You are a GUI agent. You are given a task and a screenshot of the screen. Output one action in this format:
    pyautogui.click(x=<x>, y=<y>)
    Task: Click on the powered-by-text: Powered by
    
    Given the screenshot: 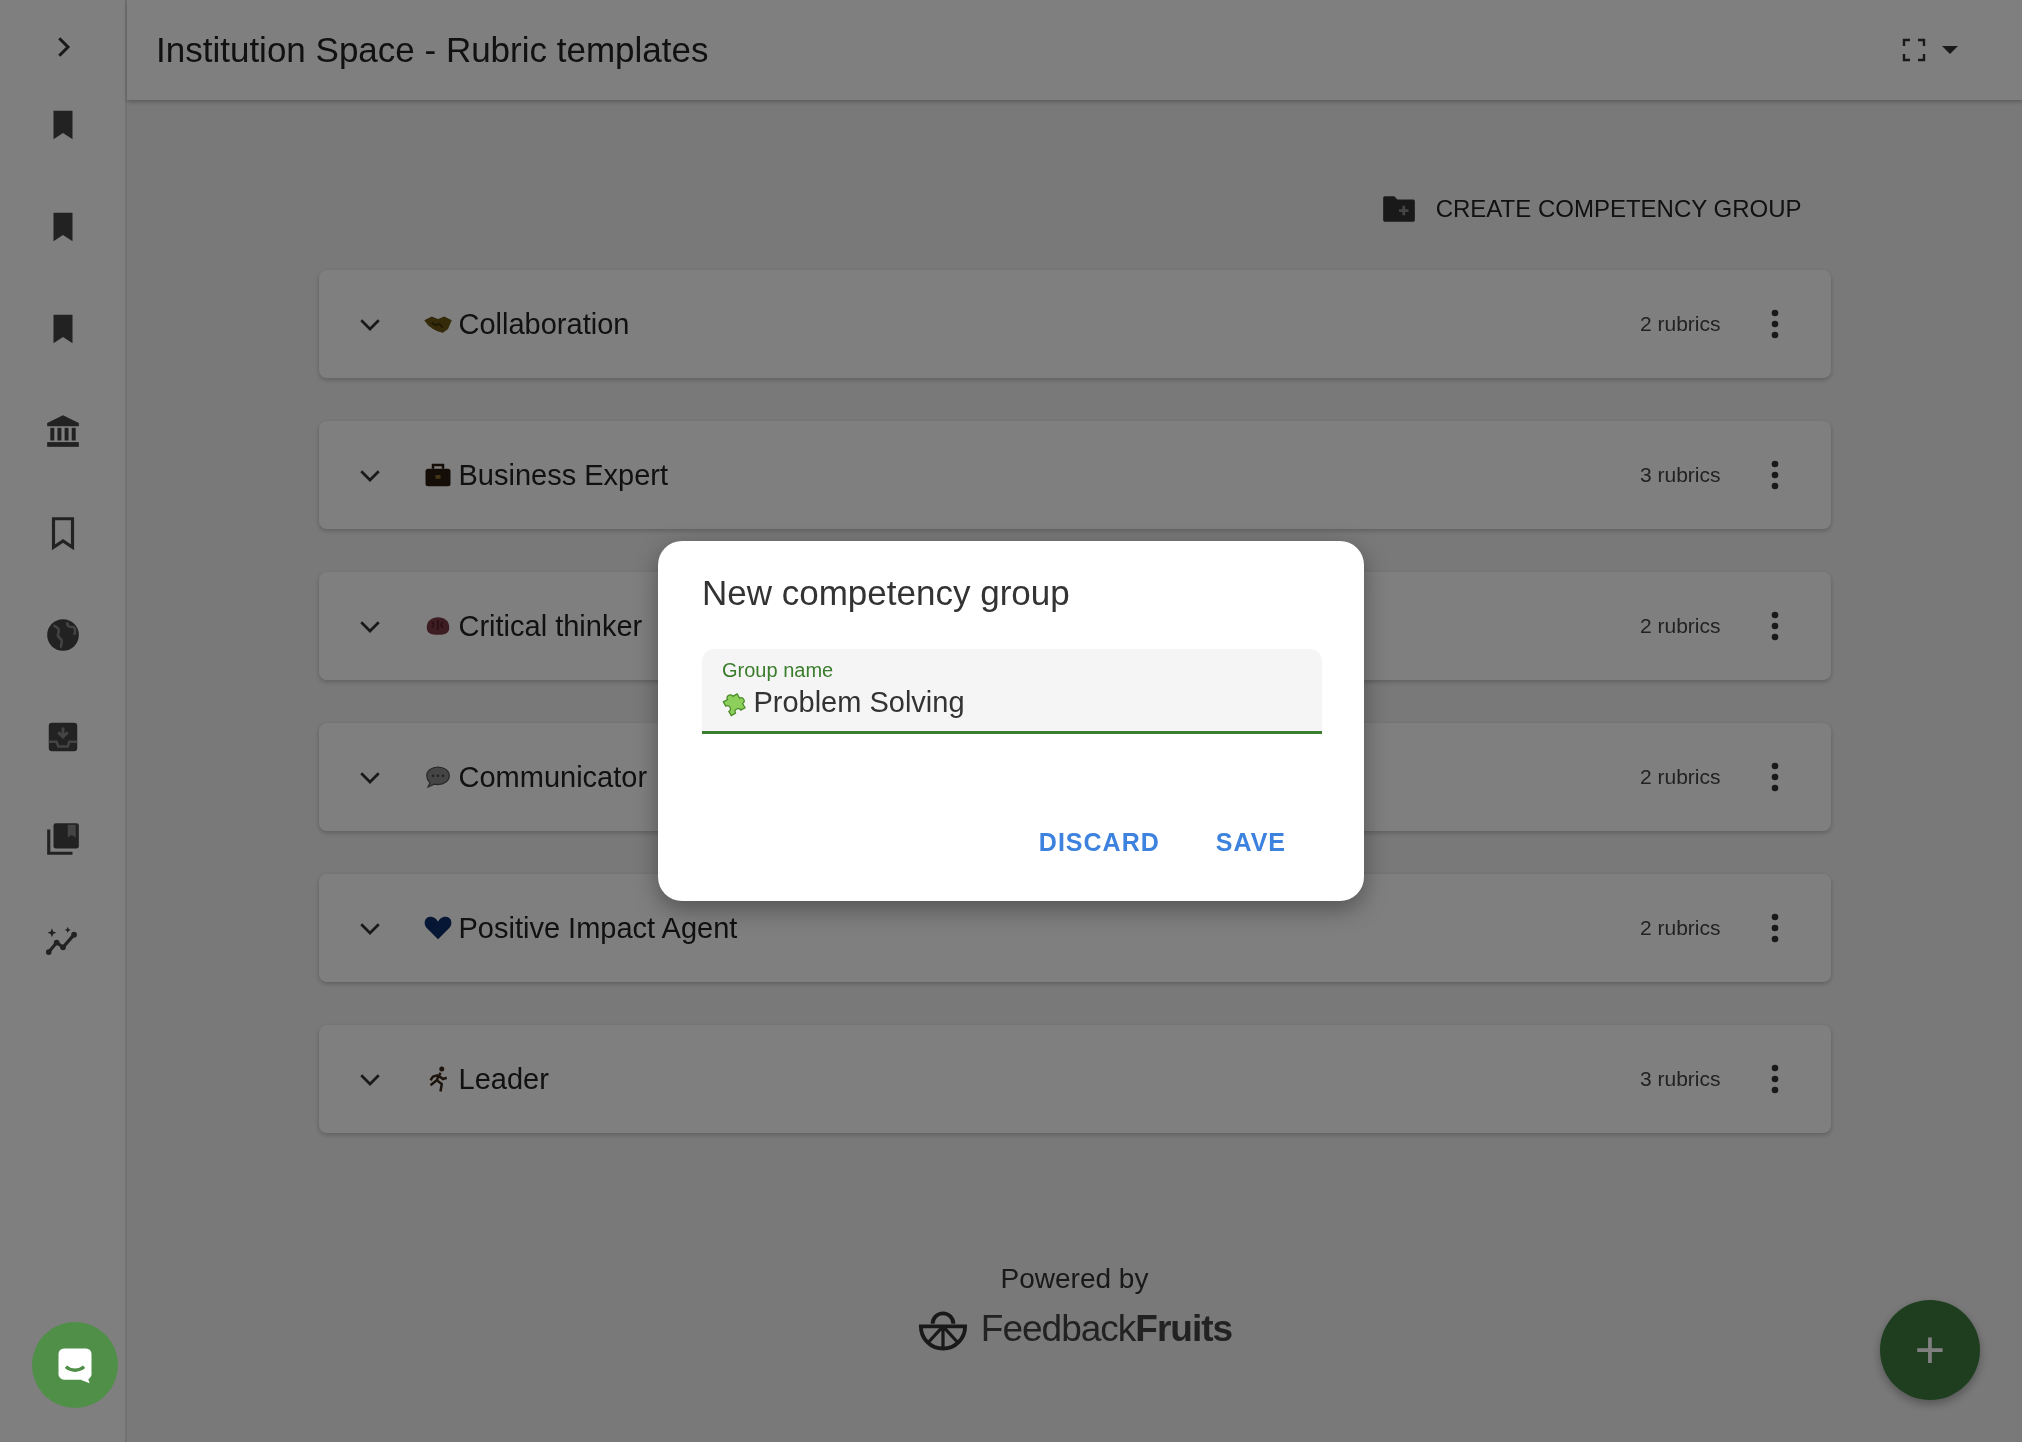 What is the action you would take?
    pyautogui.click(x=1074, y=1279)
    